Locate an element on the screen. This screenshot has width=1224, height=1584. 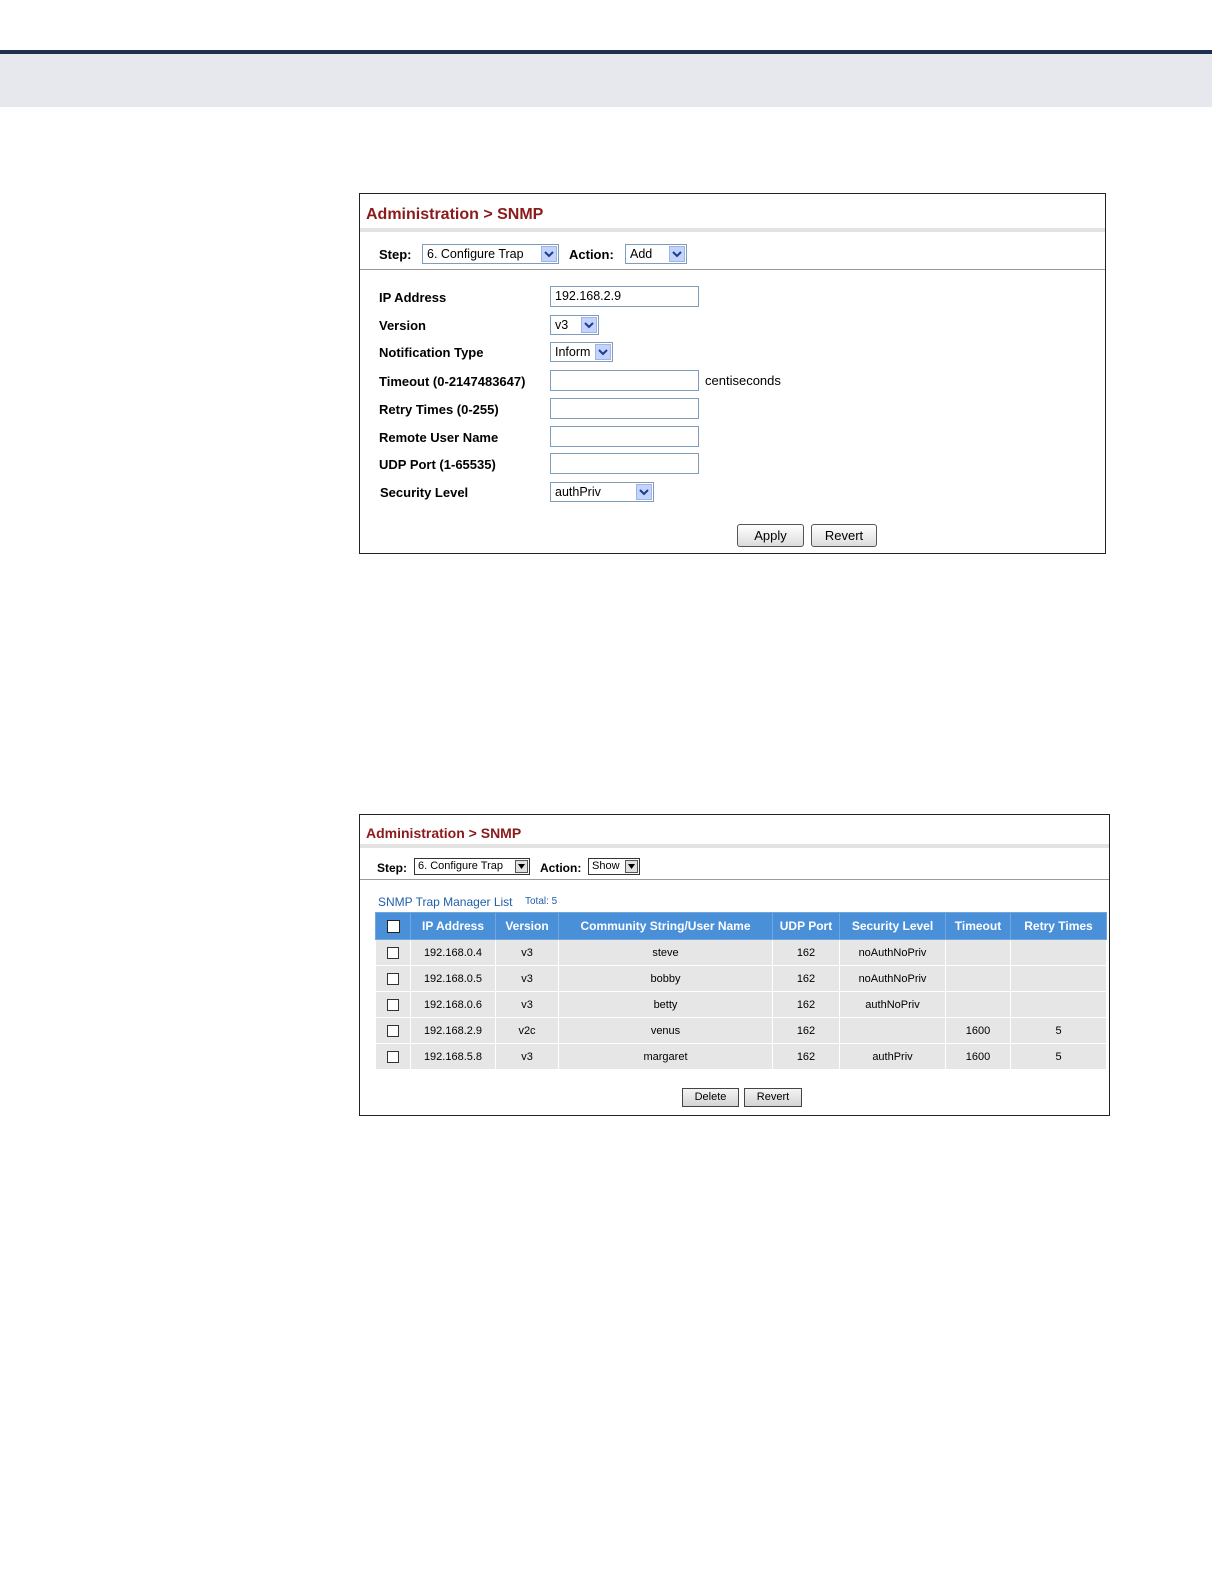
timeout-input is located at coordinates (624, 380).